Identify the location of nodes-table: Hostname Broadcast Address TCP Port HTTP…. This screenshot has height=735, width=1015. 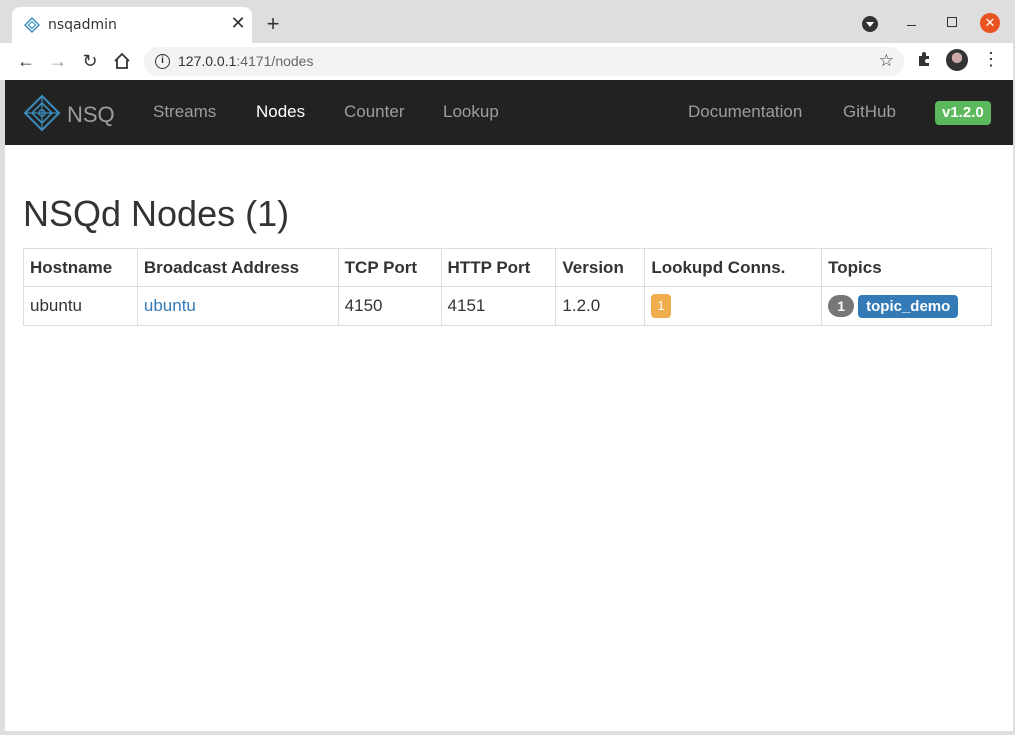
(507, 287).